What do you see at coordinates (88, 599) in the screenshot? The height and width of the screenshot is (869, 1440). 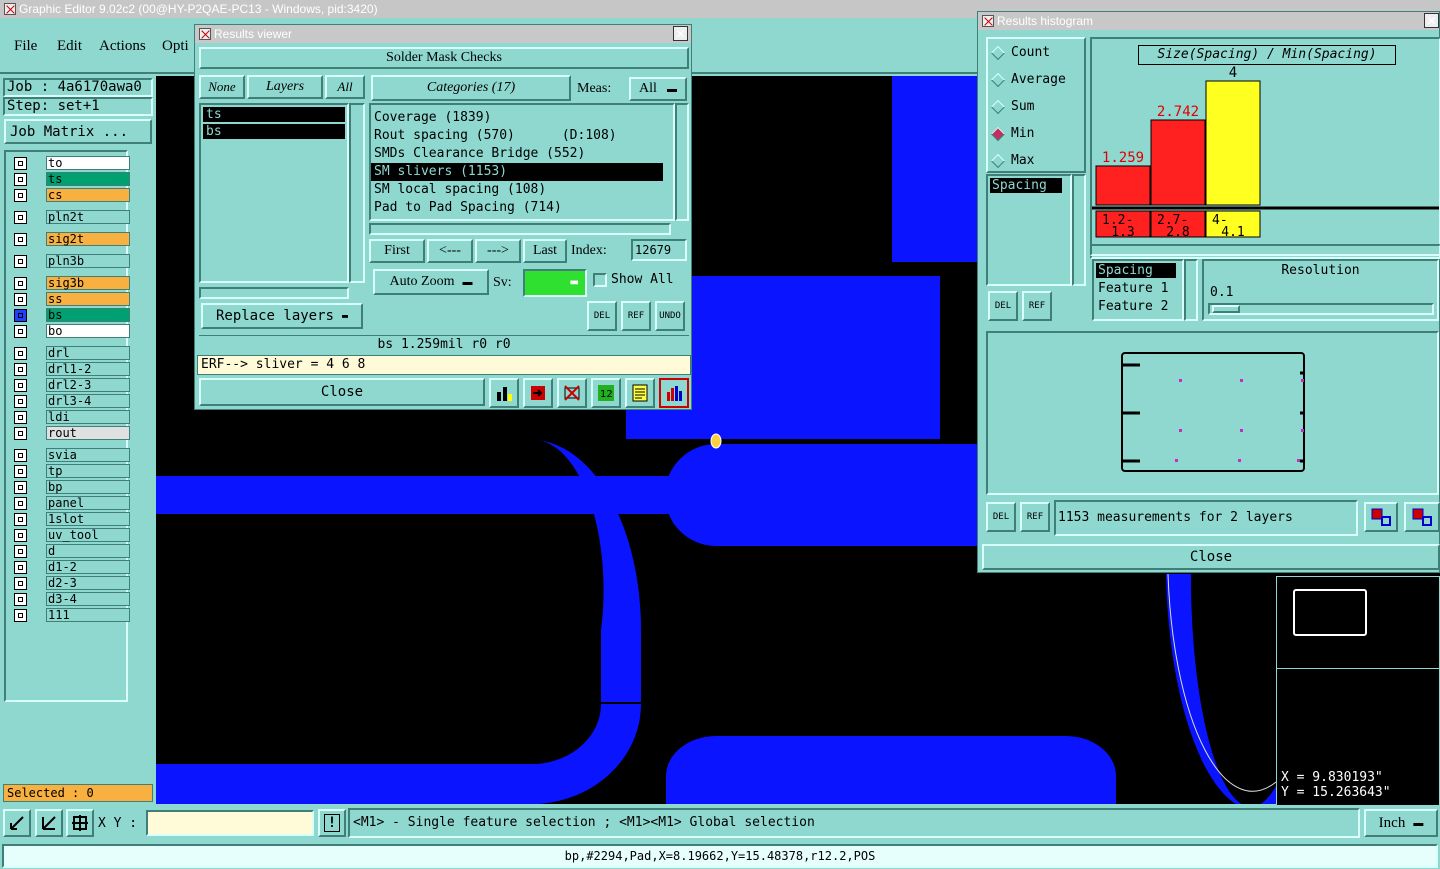 I see `layer-name: d3-4` at bounding box center [88, 599].